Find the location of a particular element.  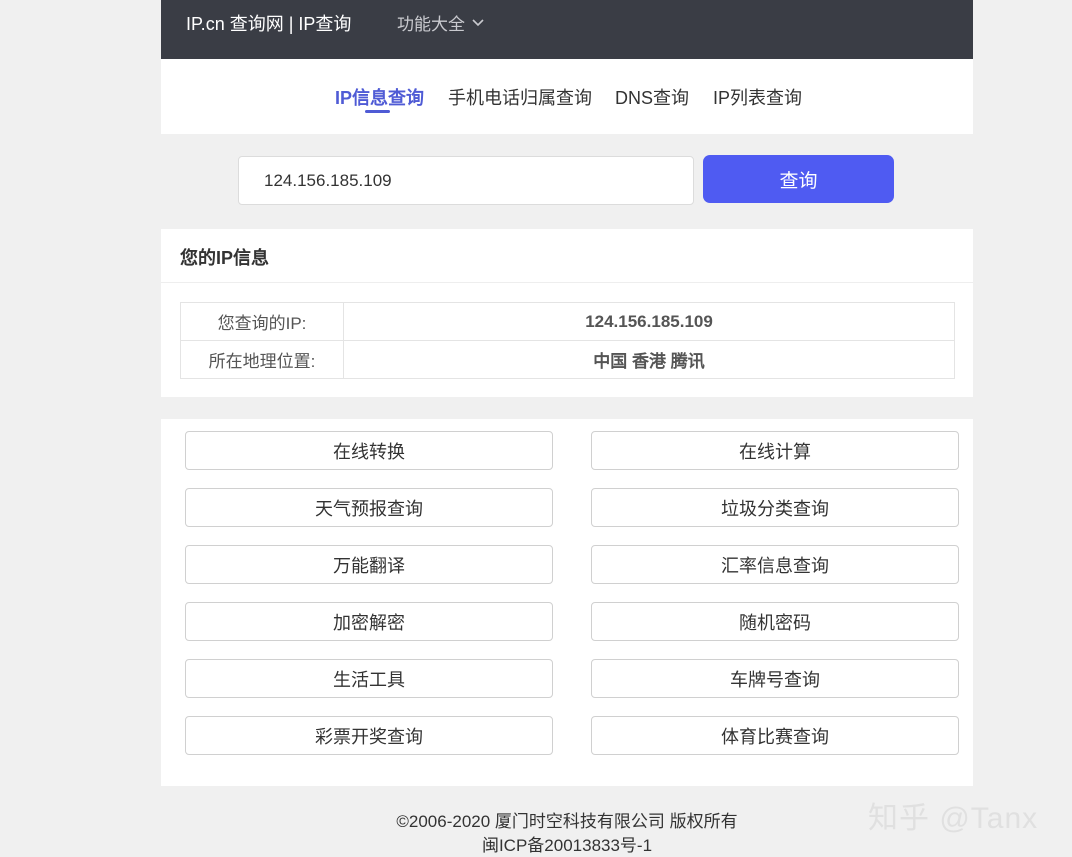

ip-search-input is located at coordinates (466, 180).